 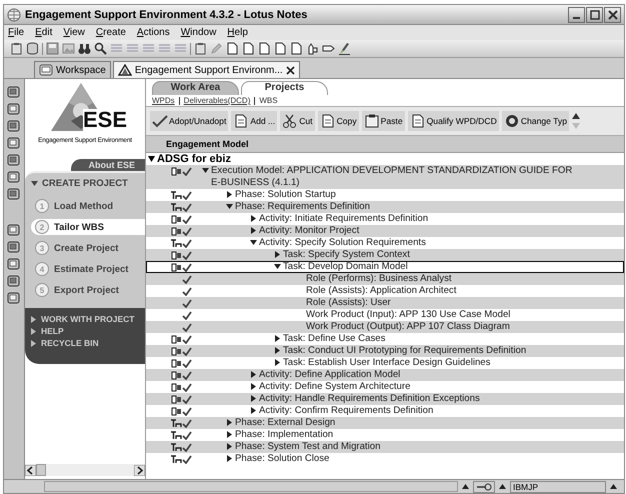 I want to click on step-item: 3 Create Project, so click(x=88, y=248).